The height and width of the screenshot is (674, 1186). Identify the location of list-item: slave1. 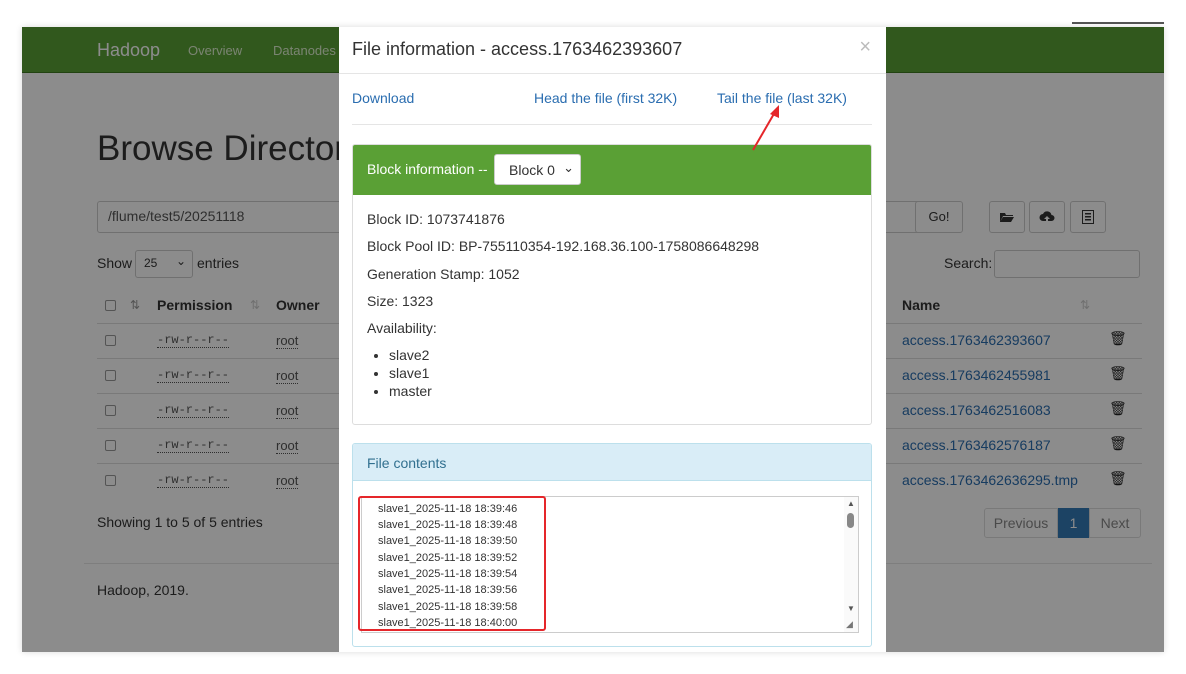
(410, 373).